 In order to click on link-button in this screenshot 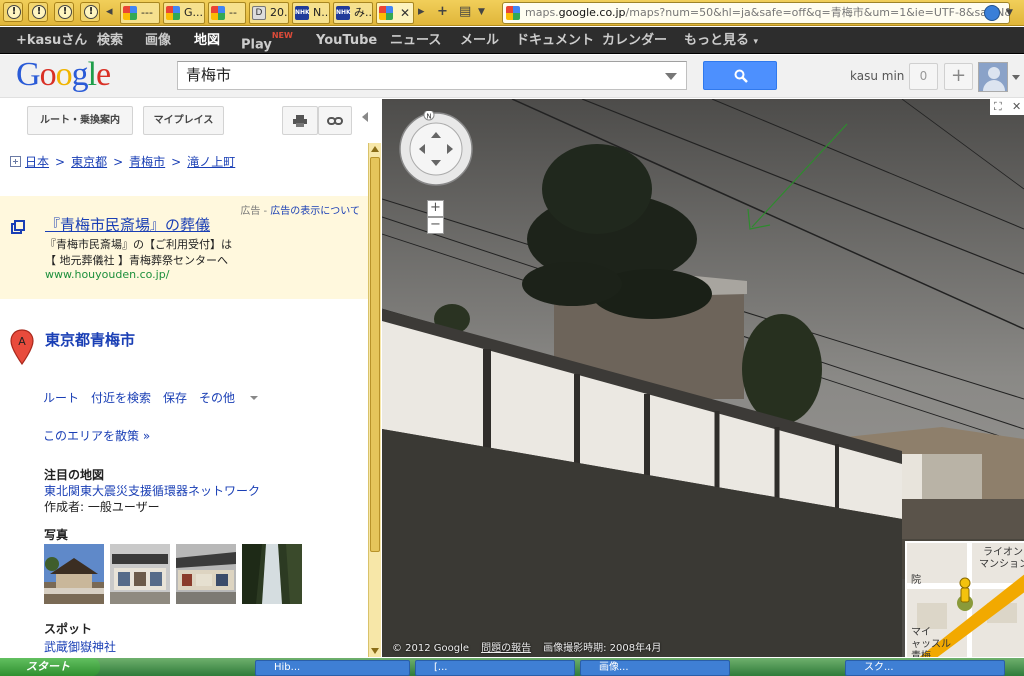, I will do `click(335, 120)`.